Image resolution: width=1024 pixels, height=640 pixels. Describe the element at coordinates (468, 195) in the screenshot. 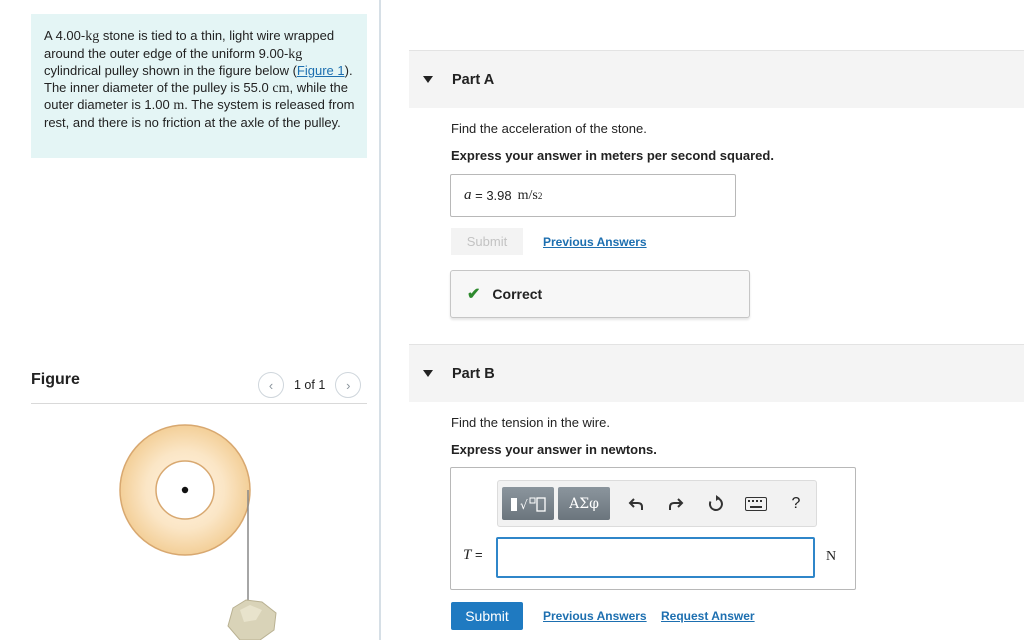

I see `answer-variable: a` at that location.